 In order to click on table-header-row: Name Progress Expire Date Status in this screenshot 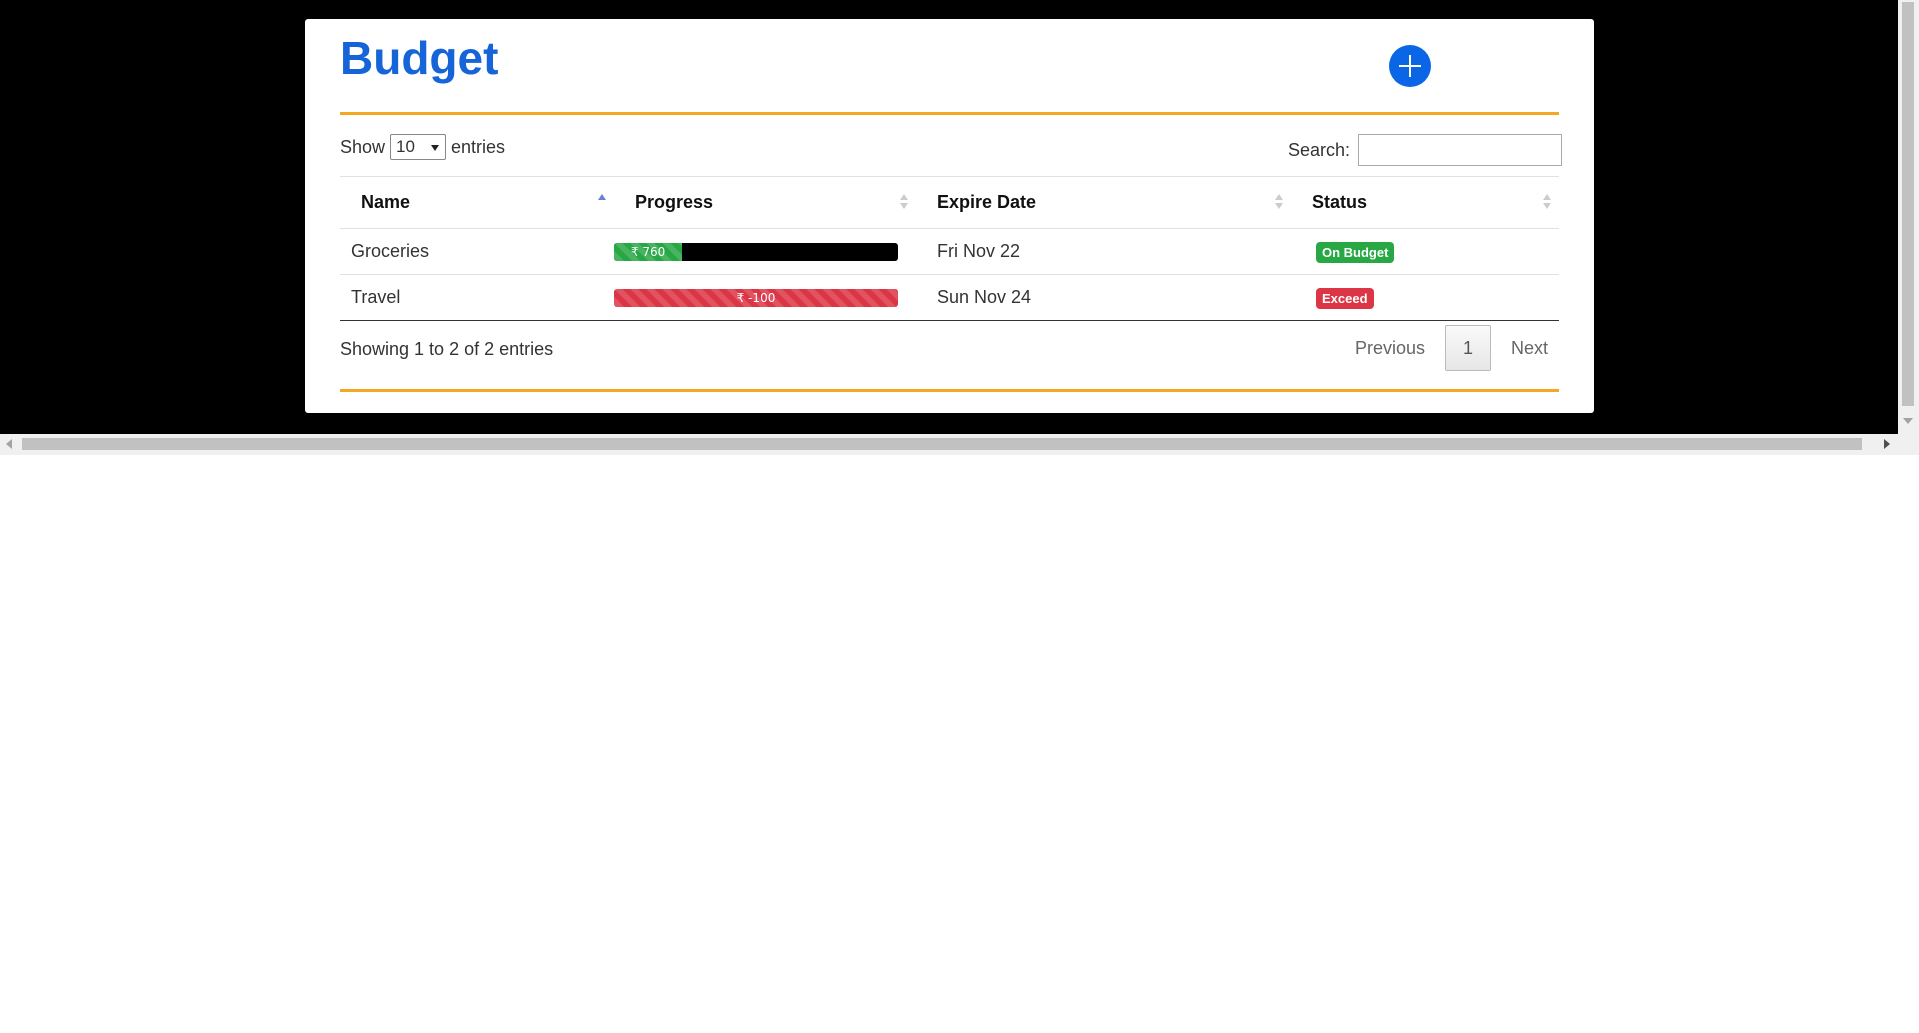, I will do `click(949, 202)`.